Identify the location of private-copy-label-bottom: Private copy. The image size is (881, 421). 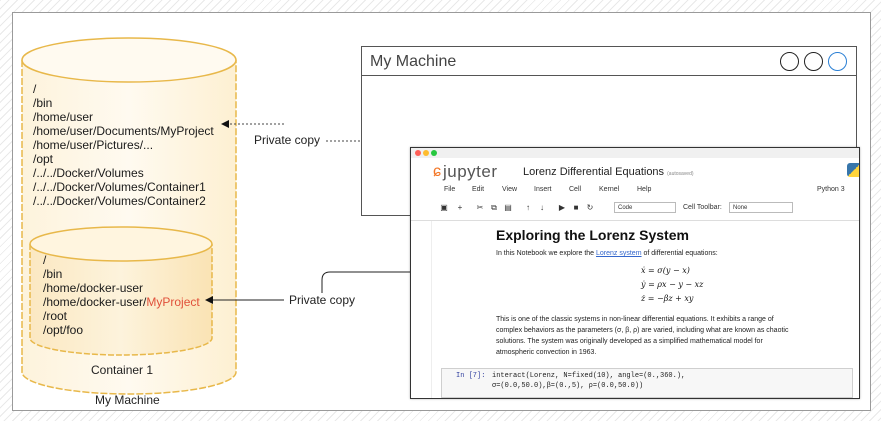
(322, 300).